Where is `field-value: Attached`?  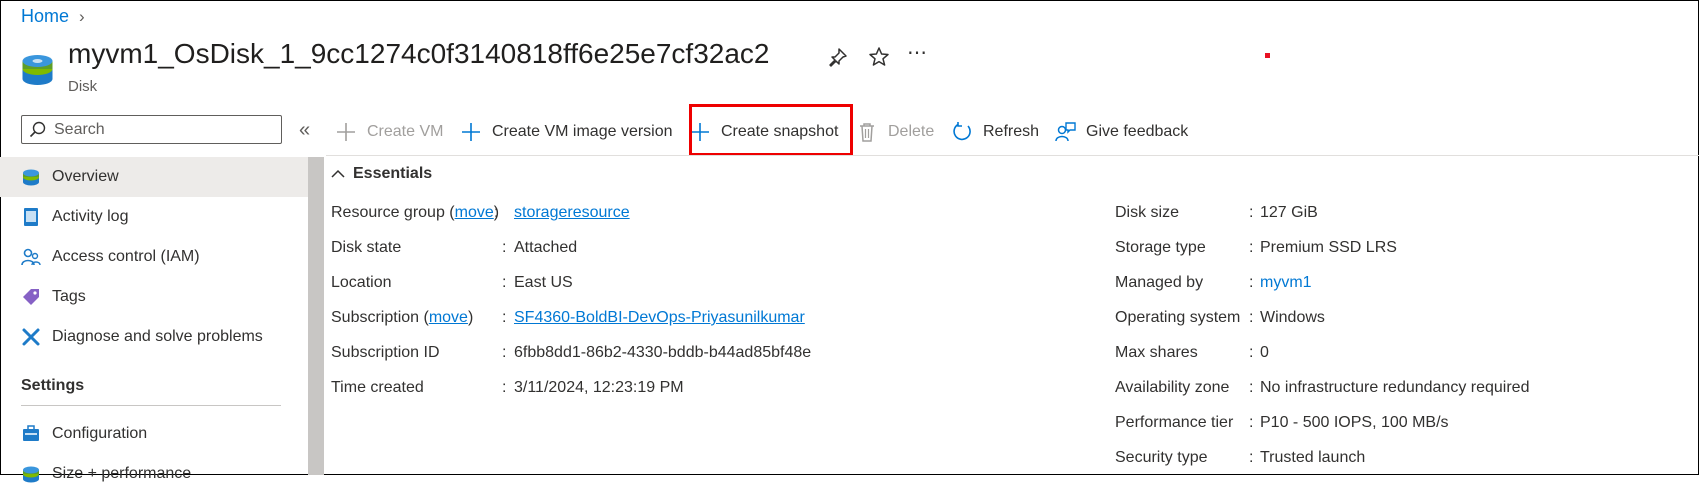 field-value: Attached is located at coordinates (546, 247).